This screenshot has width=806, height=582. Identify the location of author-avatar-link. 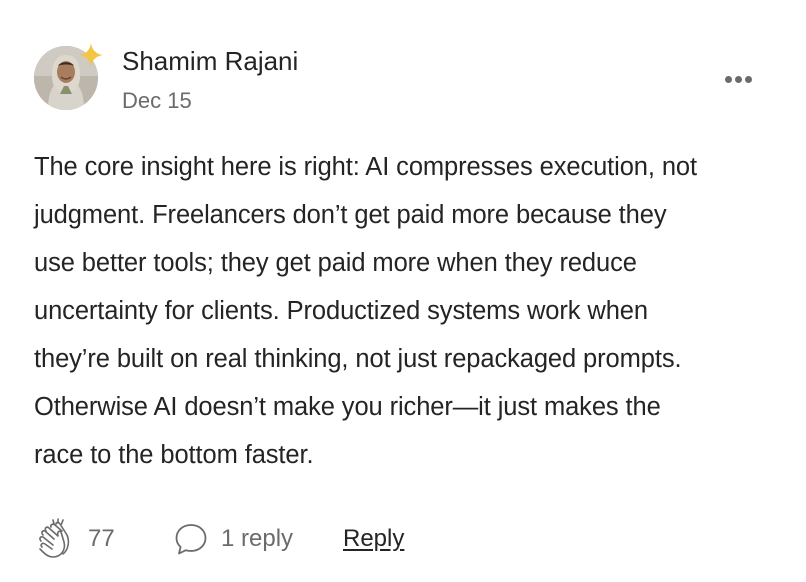
(68, 76).